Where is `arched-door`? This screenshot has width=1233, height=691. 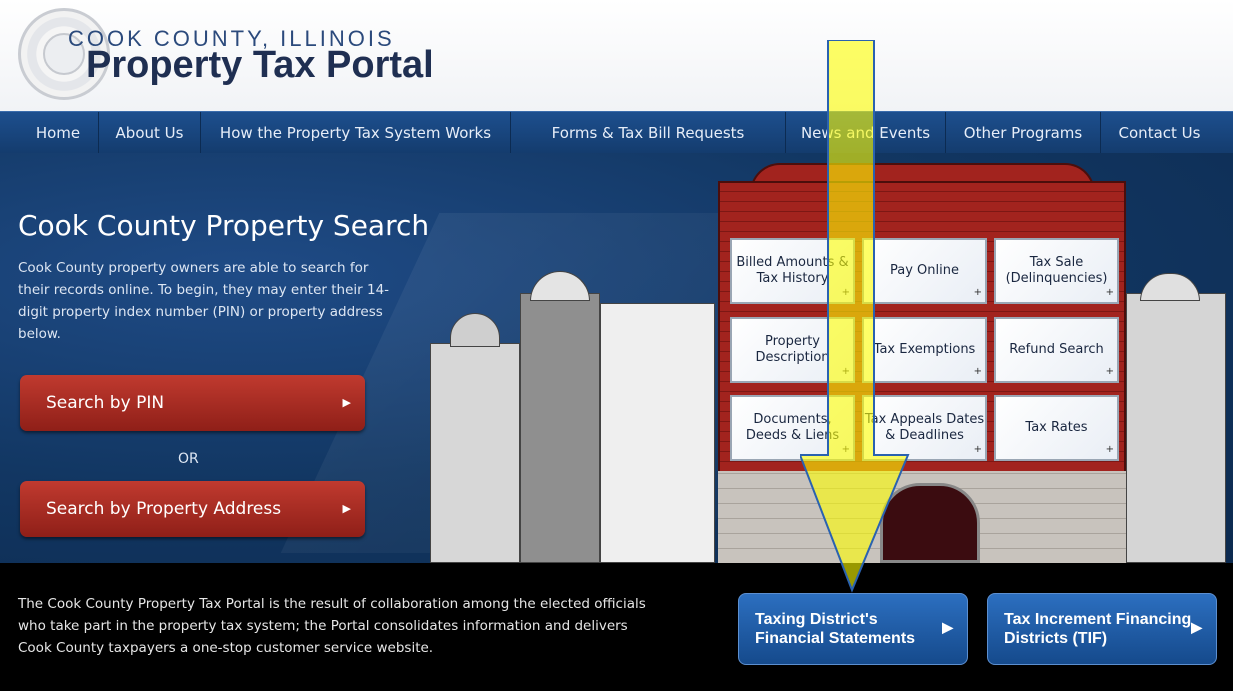
arched-door is located at coordinates (930, 523).